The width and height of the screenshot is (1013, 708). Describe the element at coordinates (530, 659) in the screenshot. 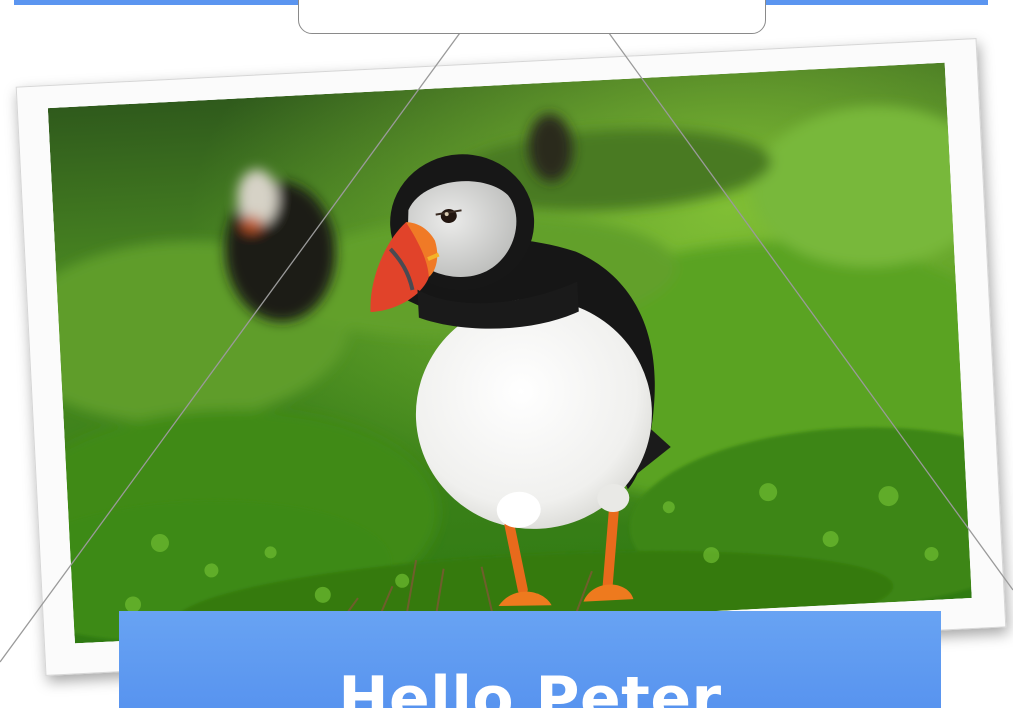

I see `greeting-banner: Hello Peter` at that location.